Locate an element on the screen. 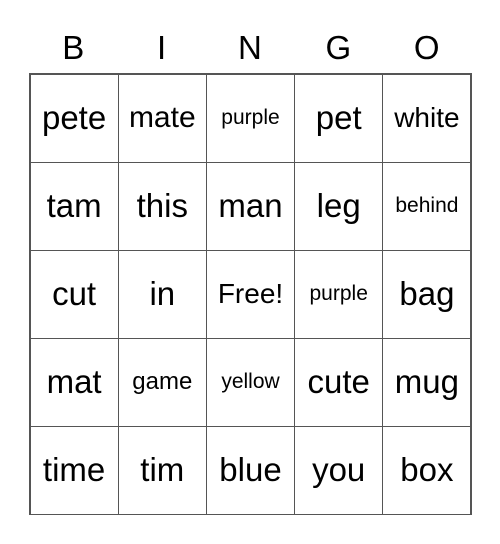 This screenshot has height=544, width=500. bingo-cell: in is located at coordinates (162, 294).